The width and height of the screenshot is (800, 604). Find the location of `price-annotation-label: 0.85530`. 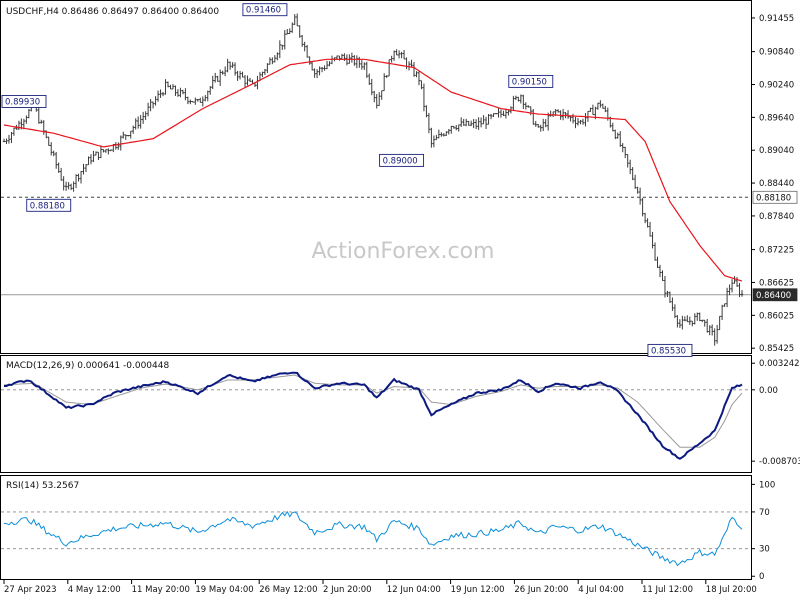

price-annotation-label: 0.85530 is located at coordinates (668, 351).